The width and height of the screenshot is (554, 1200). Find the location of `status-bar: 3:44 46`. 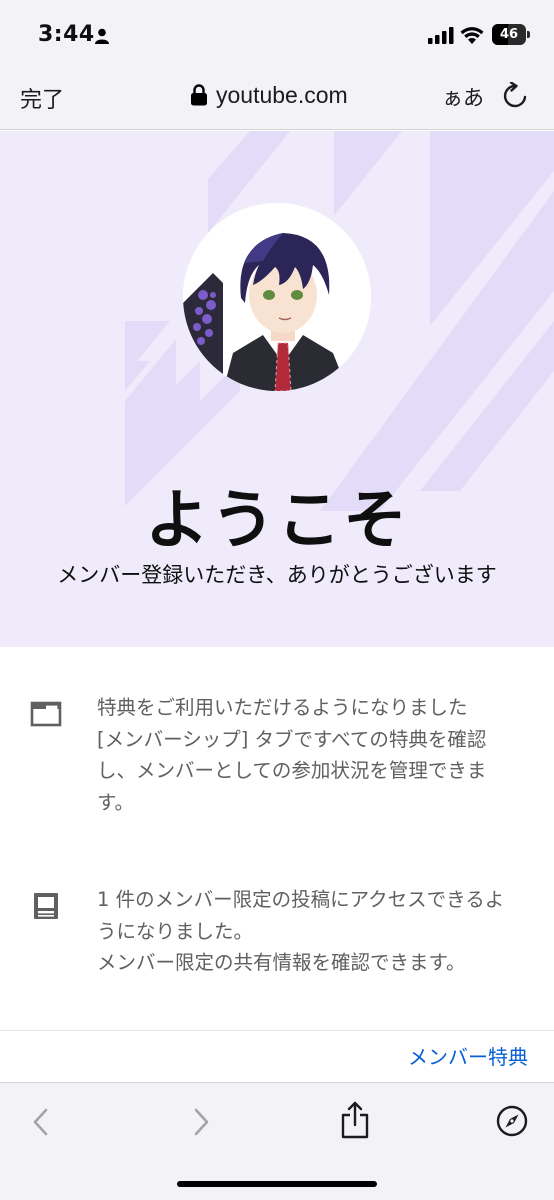

status-bar: 3:44 46 is located at coordinates (277, 33).